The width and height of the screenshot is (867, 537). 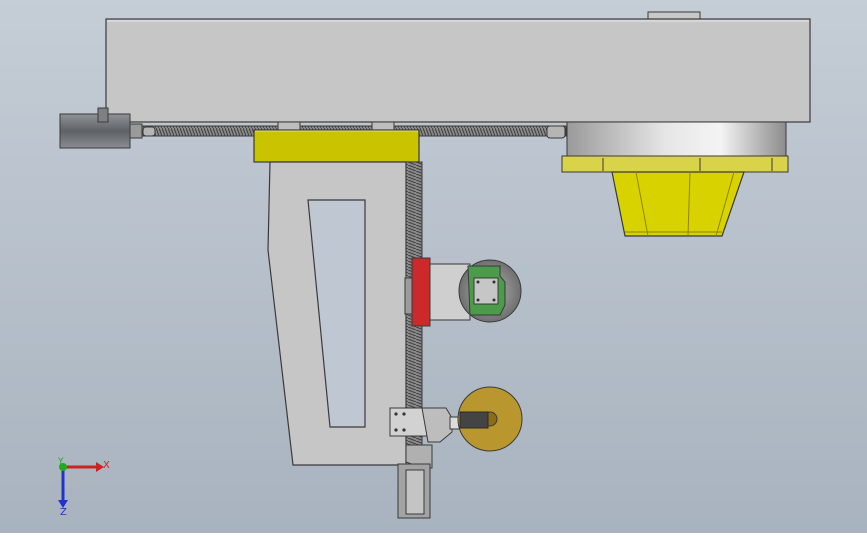 I want to click on spindle-yellow-bowl, so click(x=678, y=204).